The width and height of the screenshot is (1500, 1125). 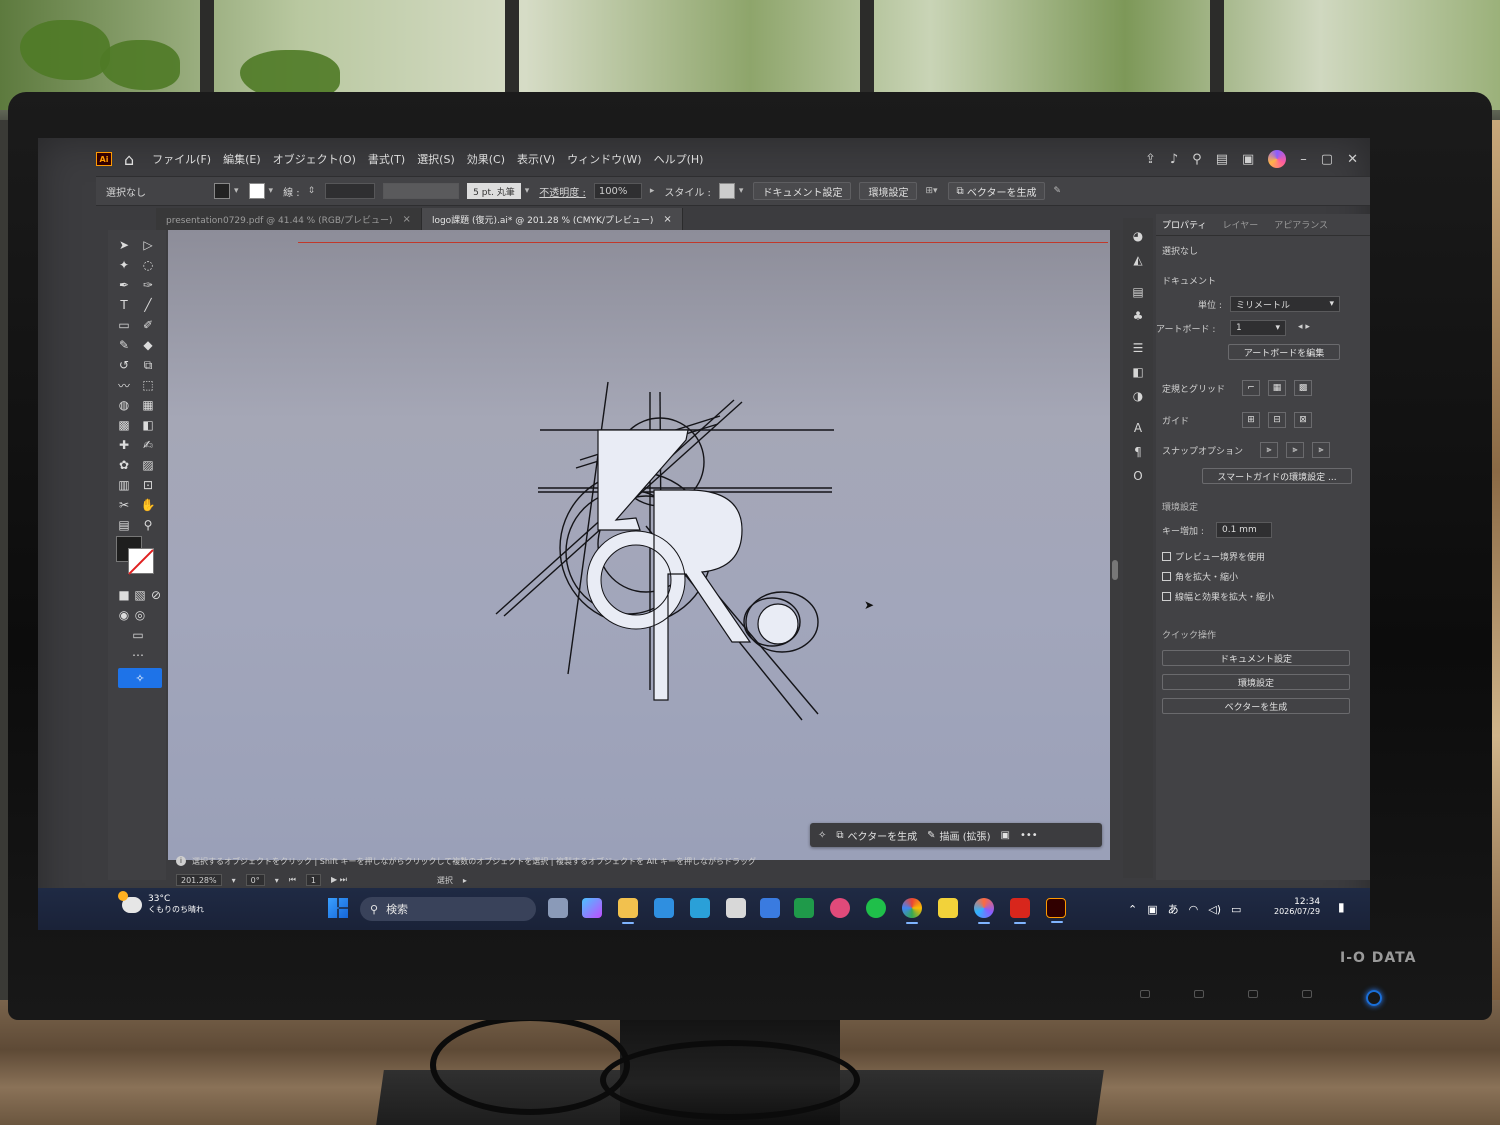 I want to click on screen-mode-icon: ▭, so click(x=138, y=635).